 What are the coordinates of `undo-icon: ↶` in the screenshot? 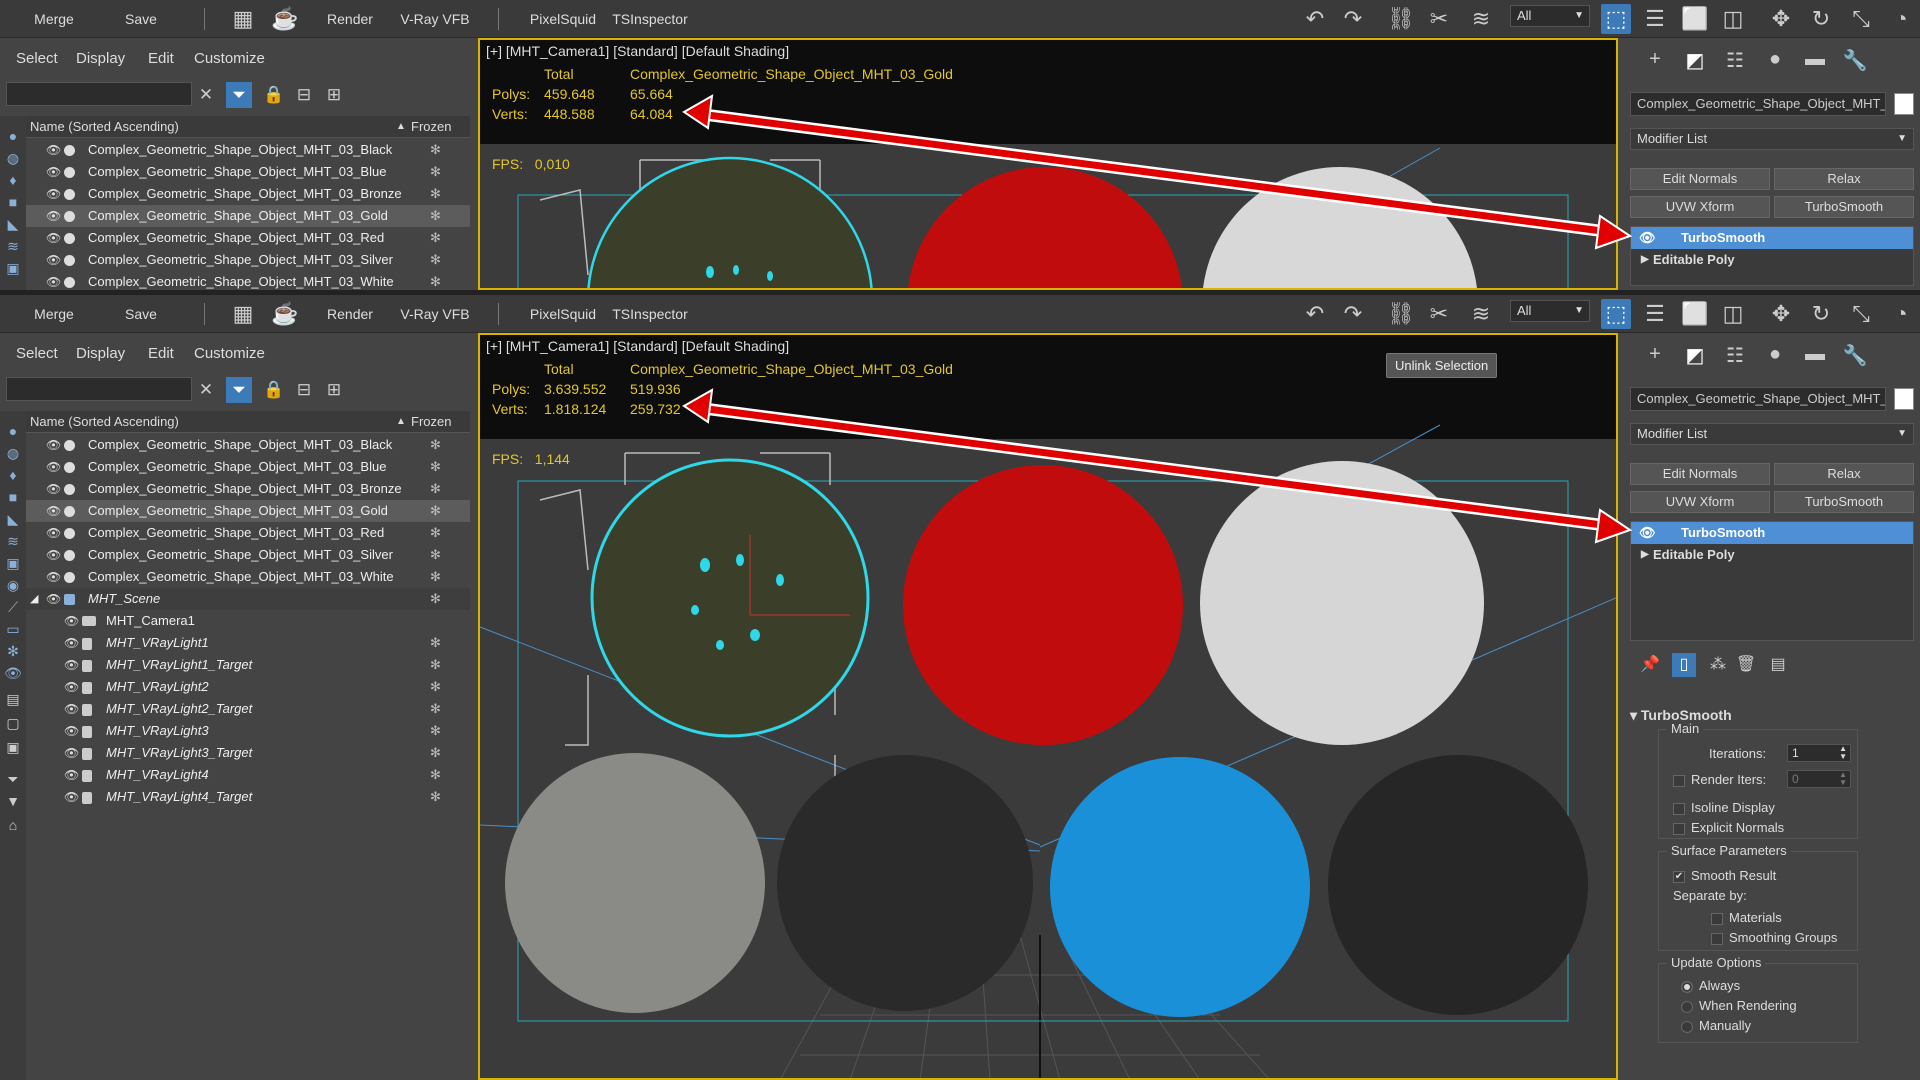 It's located at (1315, 314).